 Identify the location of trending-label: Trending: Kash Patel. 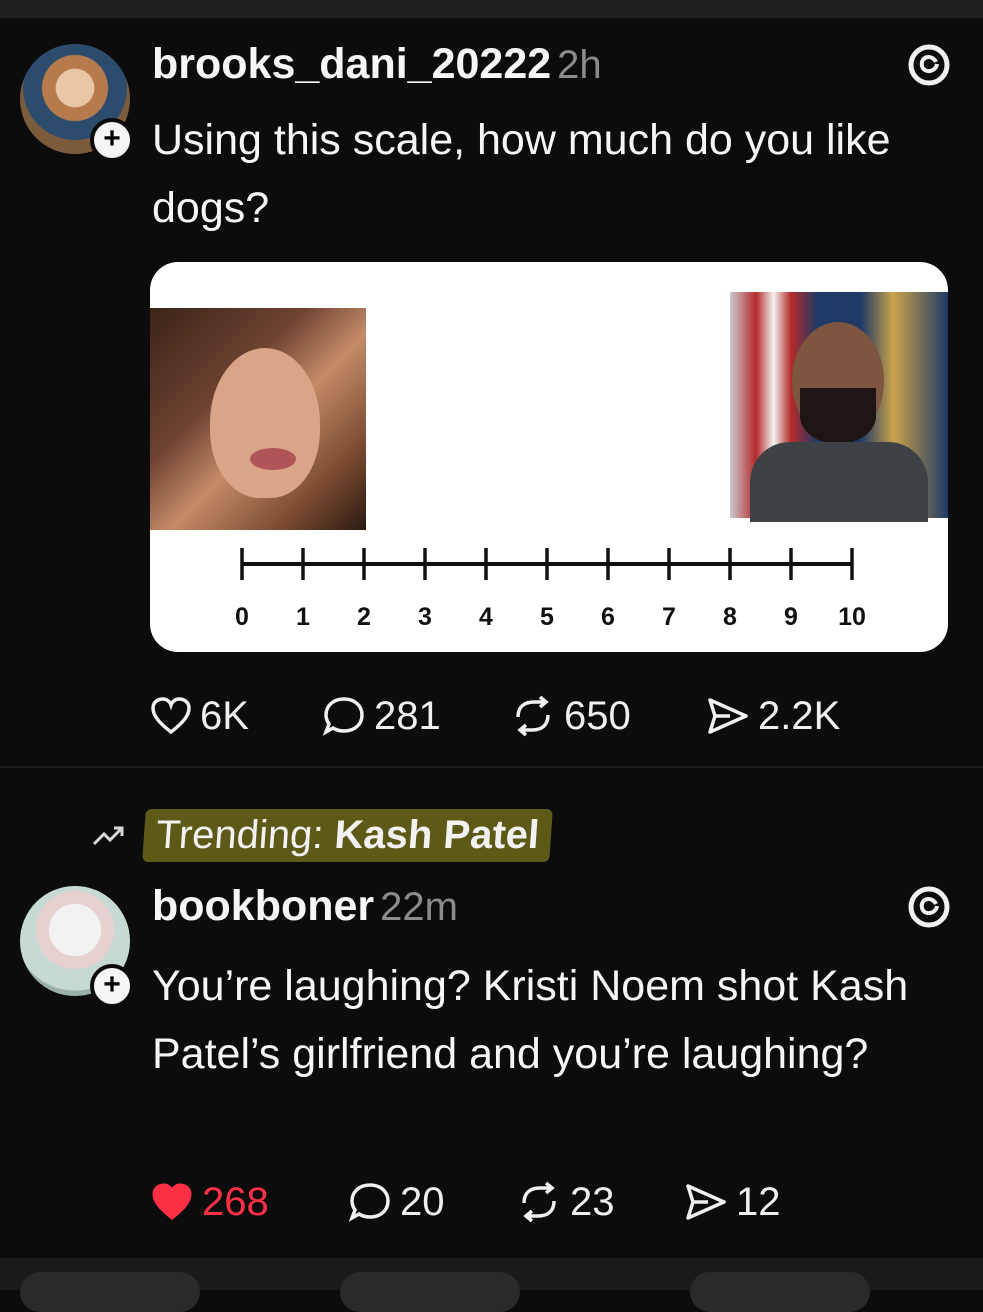
(348, 835).